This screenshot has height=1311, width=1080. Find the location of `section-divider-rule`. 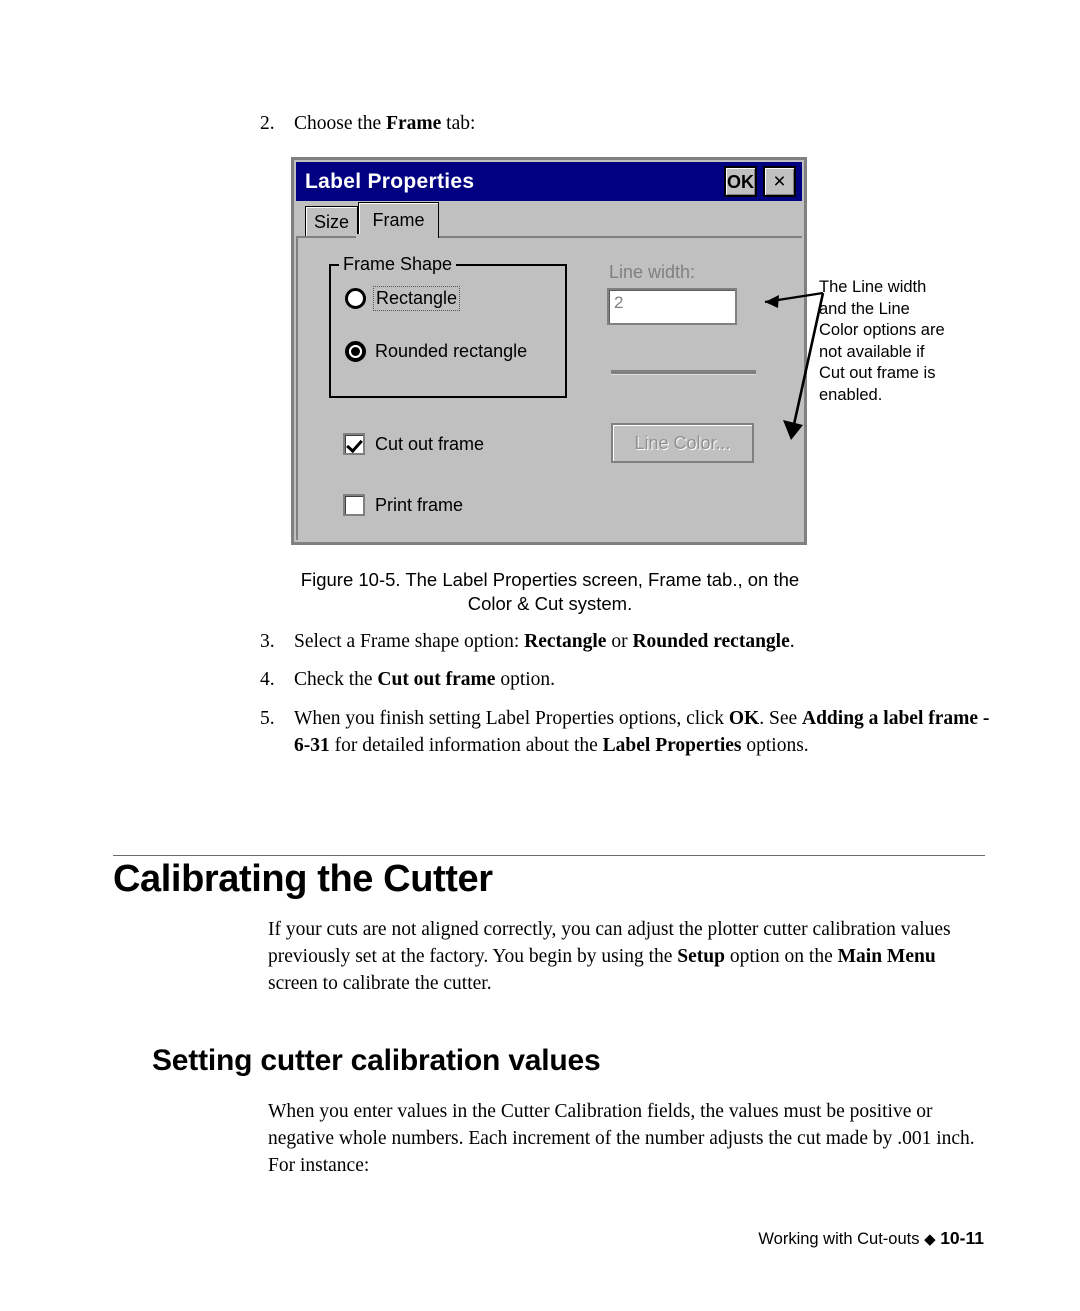

section-divider-rule is located at coordinates (549, 855).